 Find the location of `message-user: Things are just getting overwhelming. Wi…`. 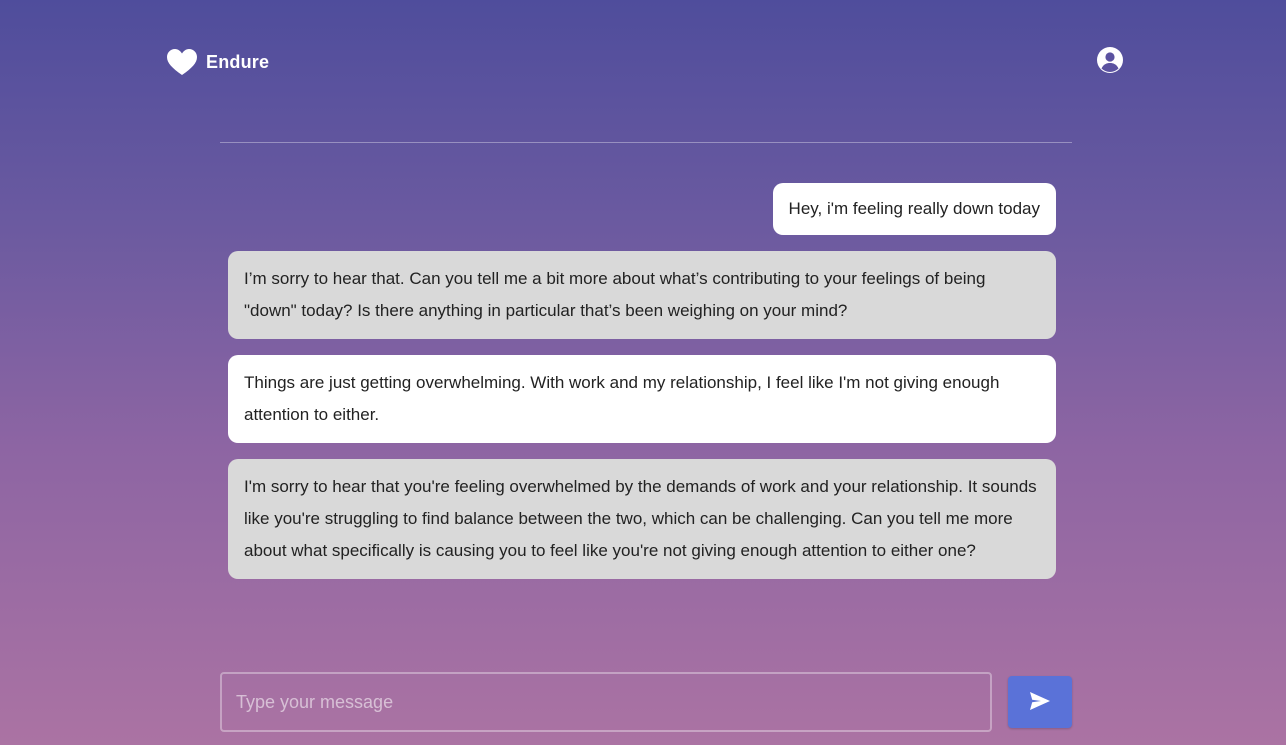

message-user: Things are just getting overwhelming. Wi… is located at coordinates (642, 399).